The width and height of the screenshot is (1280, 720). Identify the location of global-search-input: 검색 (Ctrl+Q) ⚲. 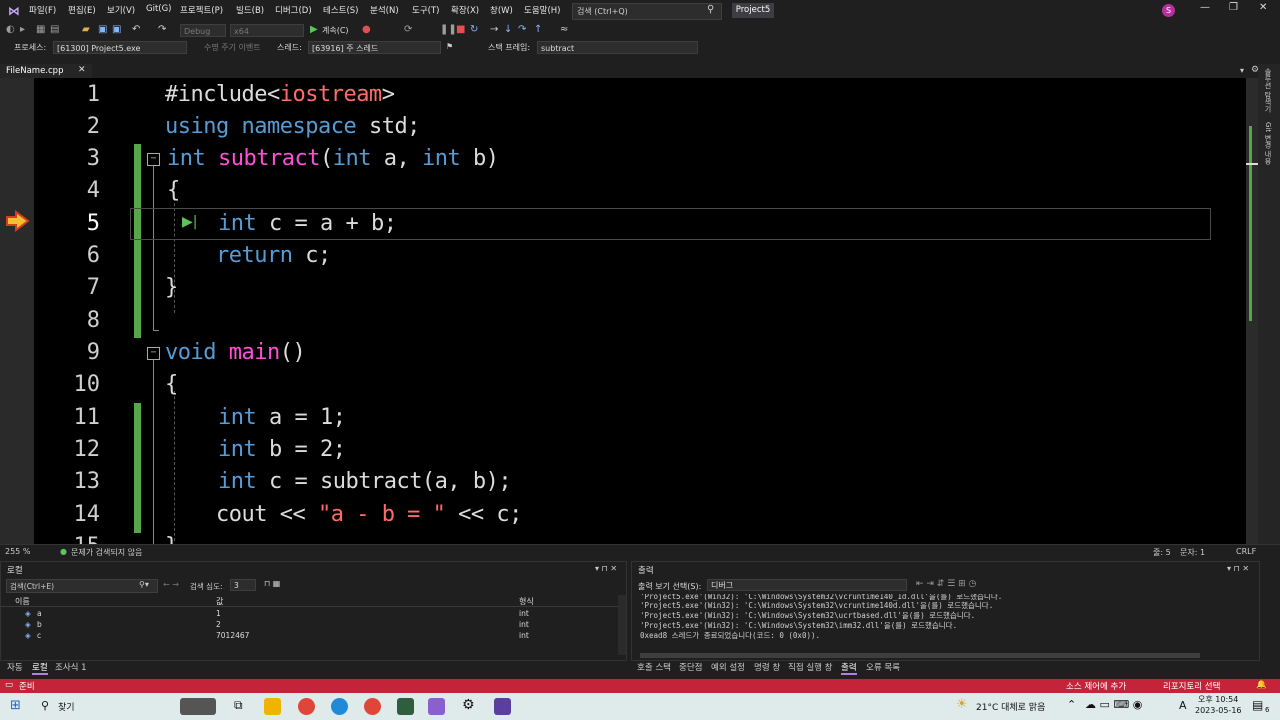
(647, 11).